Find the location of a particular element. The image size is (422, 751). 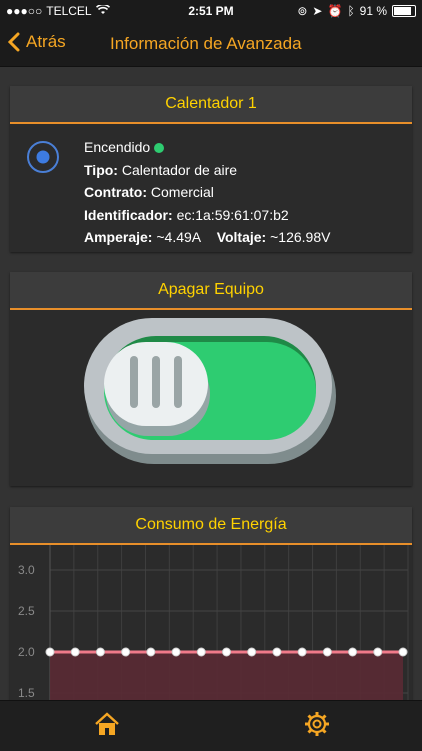

status-right: ⊚ ➤ ⏰ ᛒ 91 % is located at coordinates (356, 11).